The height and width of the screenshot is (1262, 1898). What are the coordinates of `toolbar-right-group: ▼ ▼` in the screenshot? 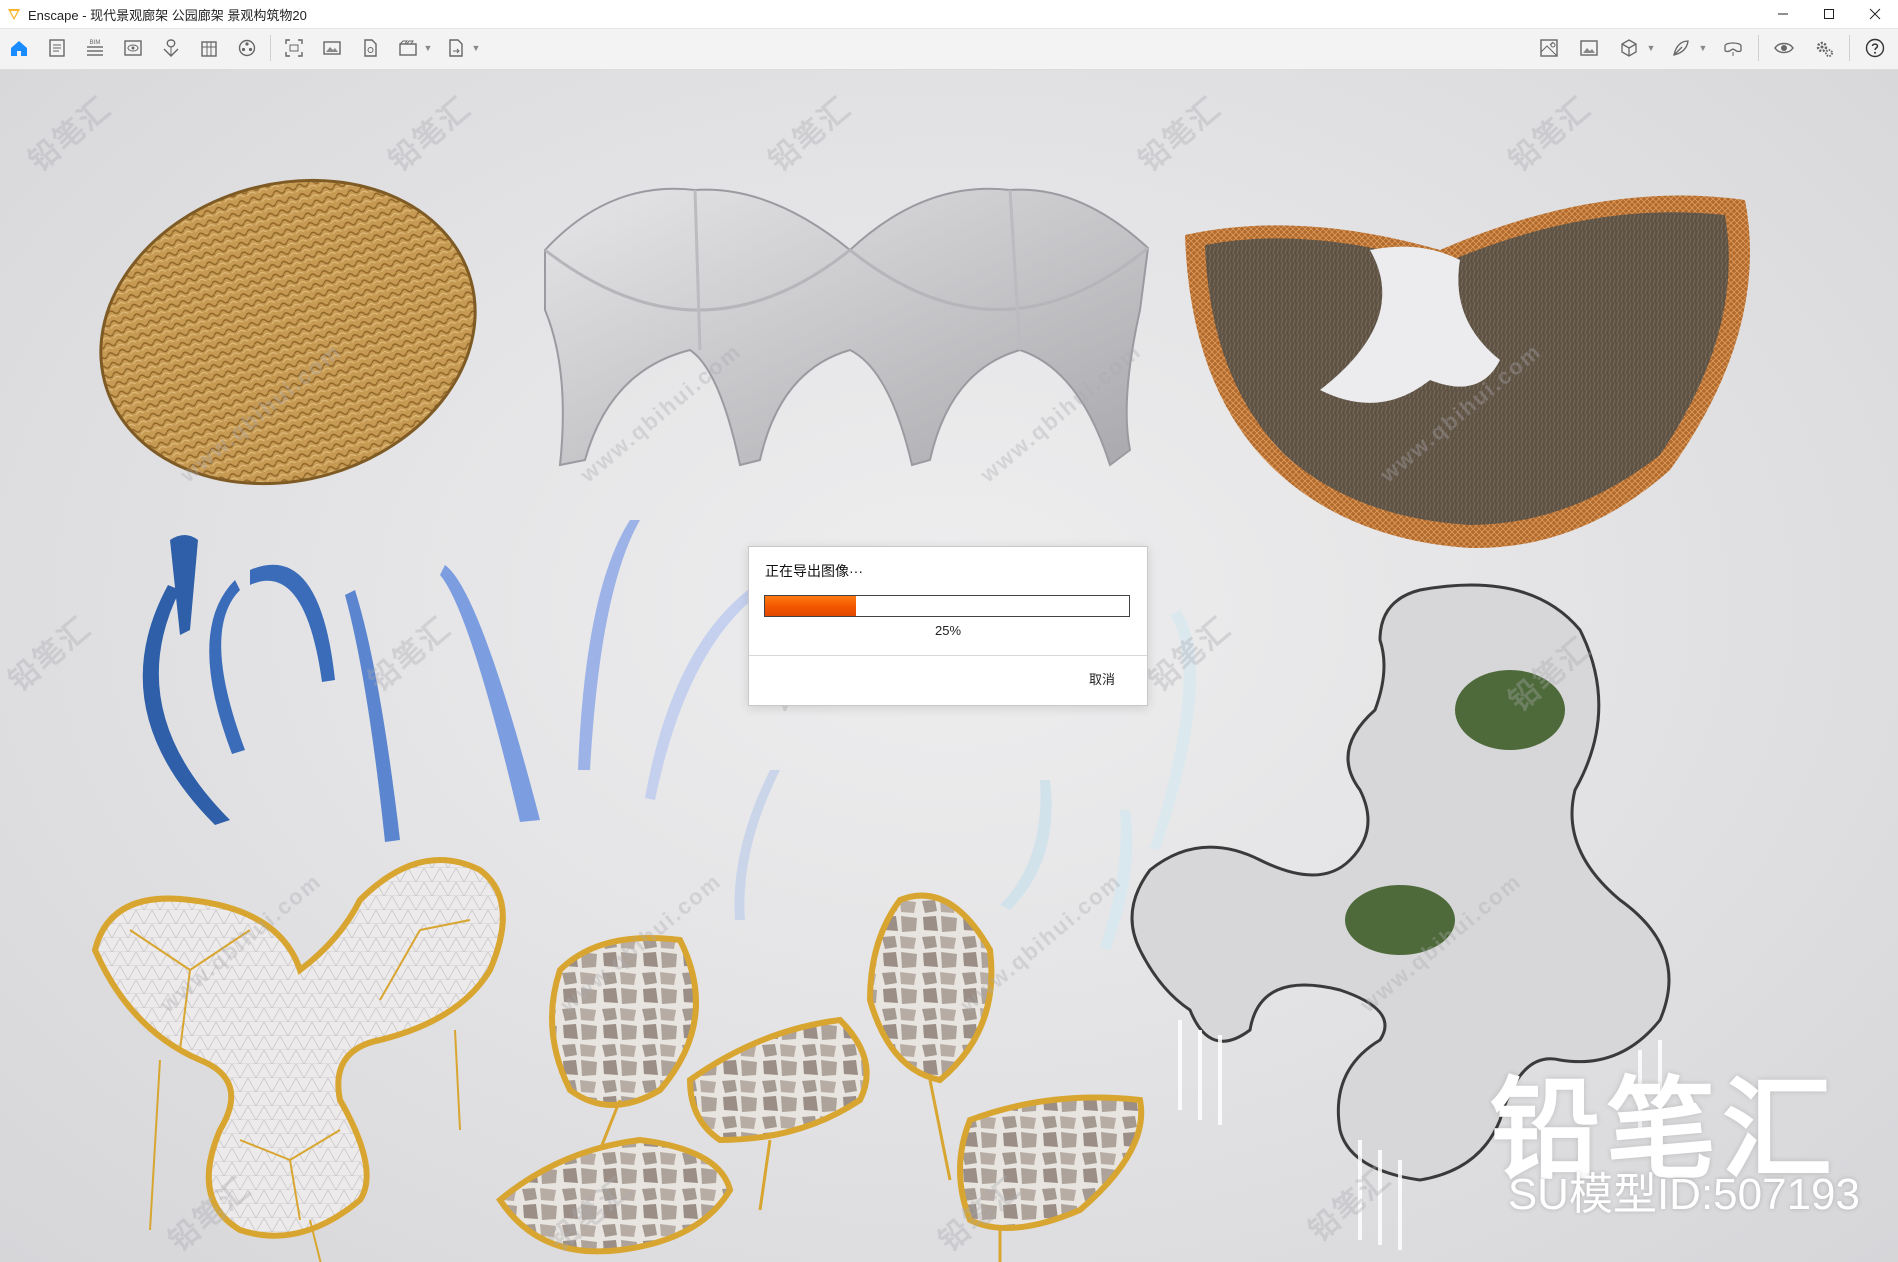 It's located at (1712, 48).